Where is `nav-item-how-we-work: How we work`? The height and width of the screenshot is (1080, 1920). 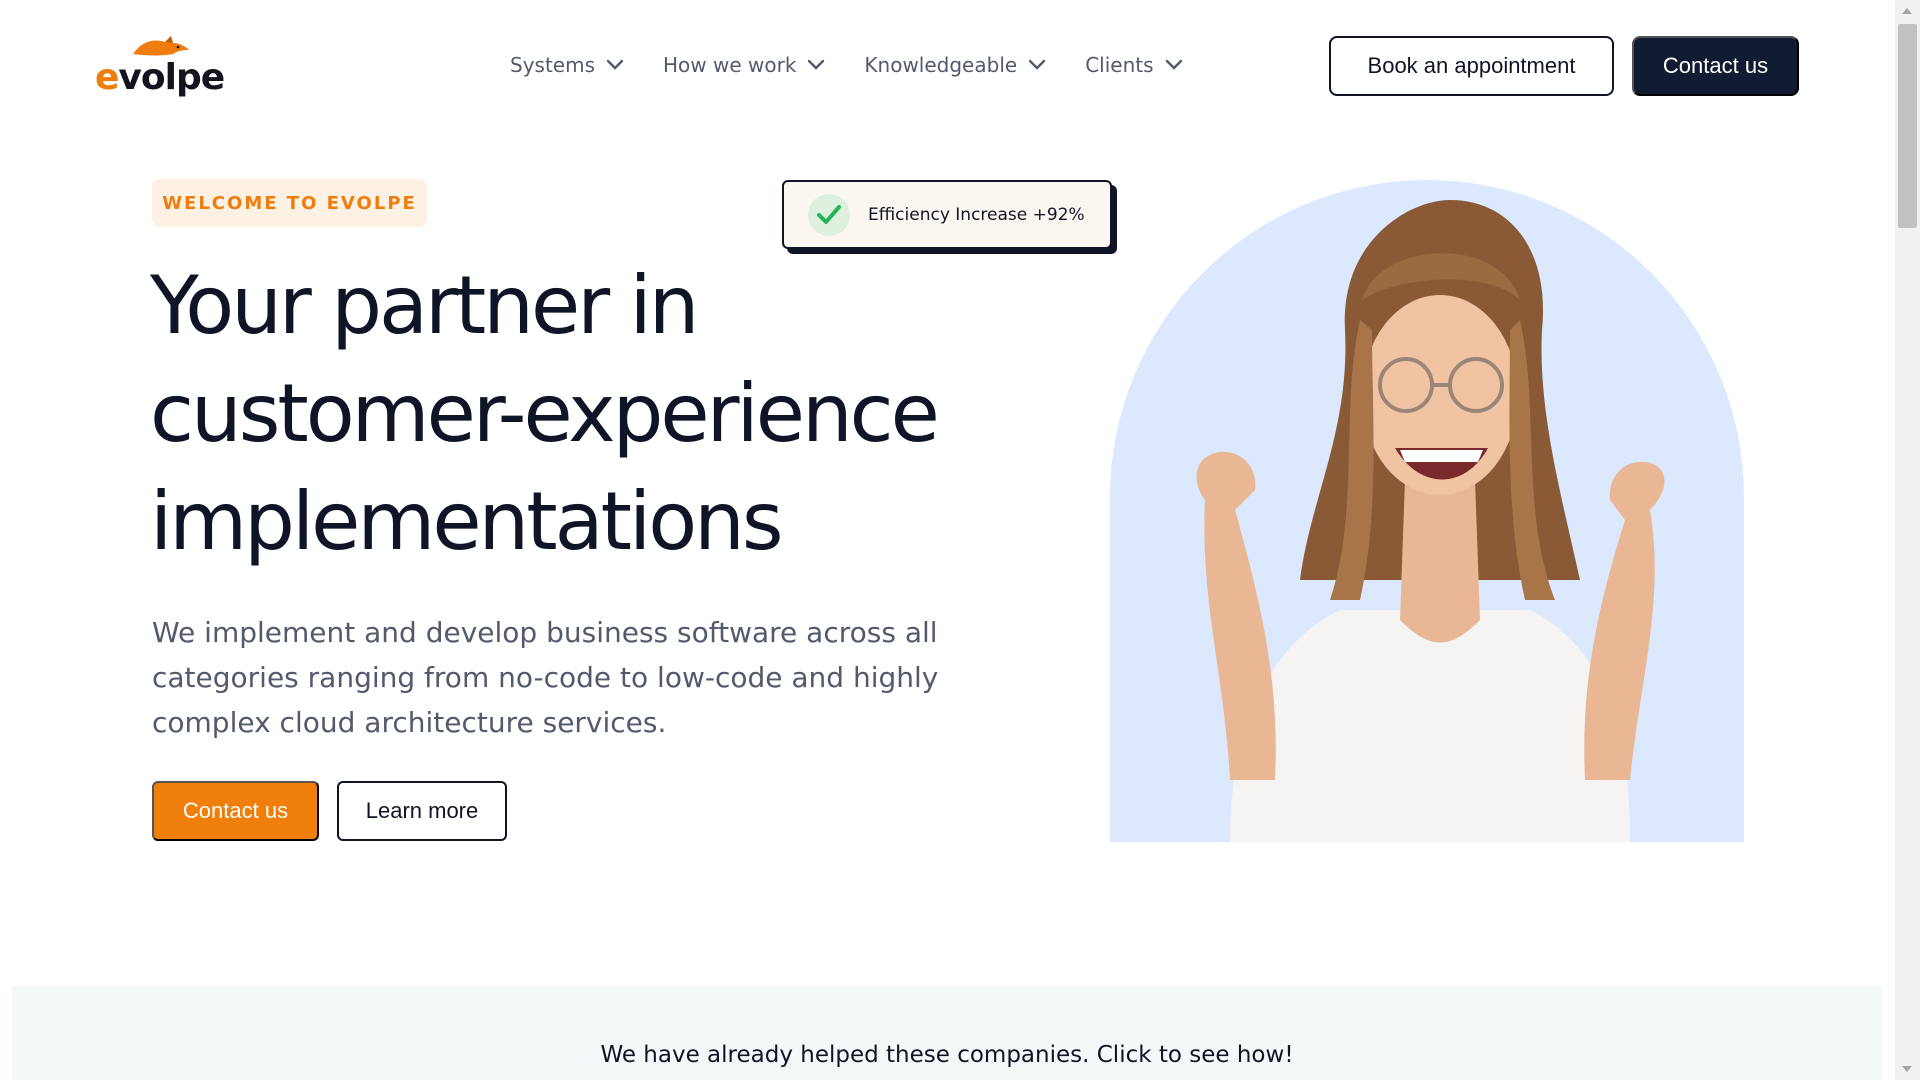 nav-item-how-we-work: How we work is located at coordinates (744, 65).